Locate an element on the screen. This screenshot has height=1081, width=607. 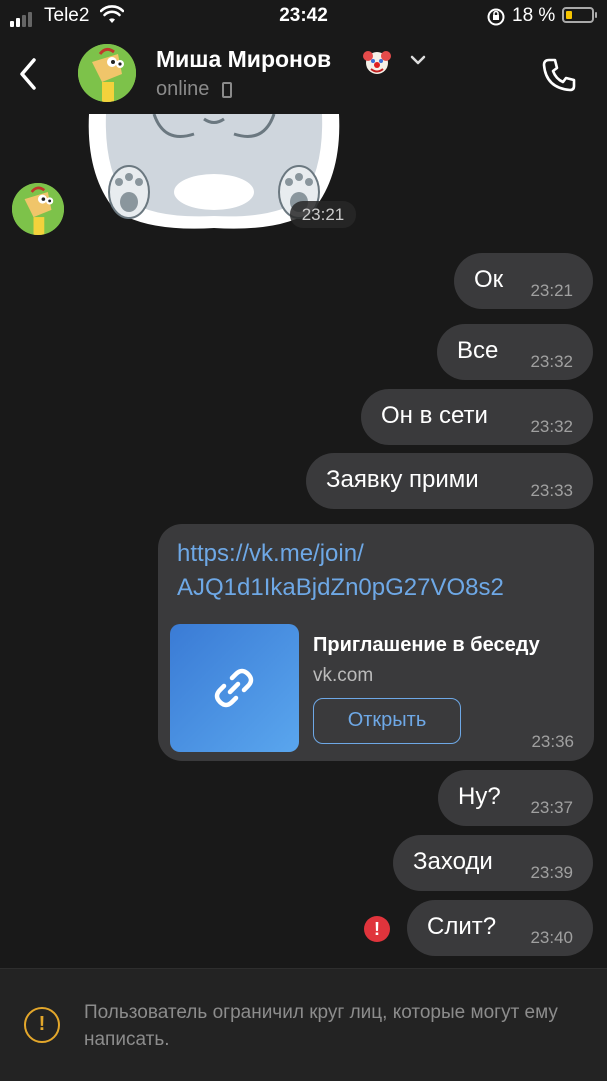
link-preview-thumbnail is located at coordinates (234, 688).